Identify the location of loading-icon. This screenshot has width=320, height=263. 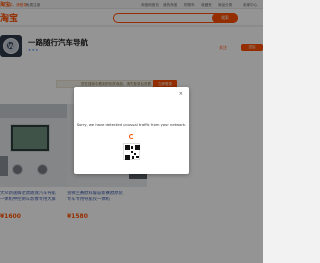
(131, 136).